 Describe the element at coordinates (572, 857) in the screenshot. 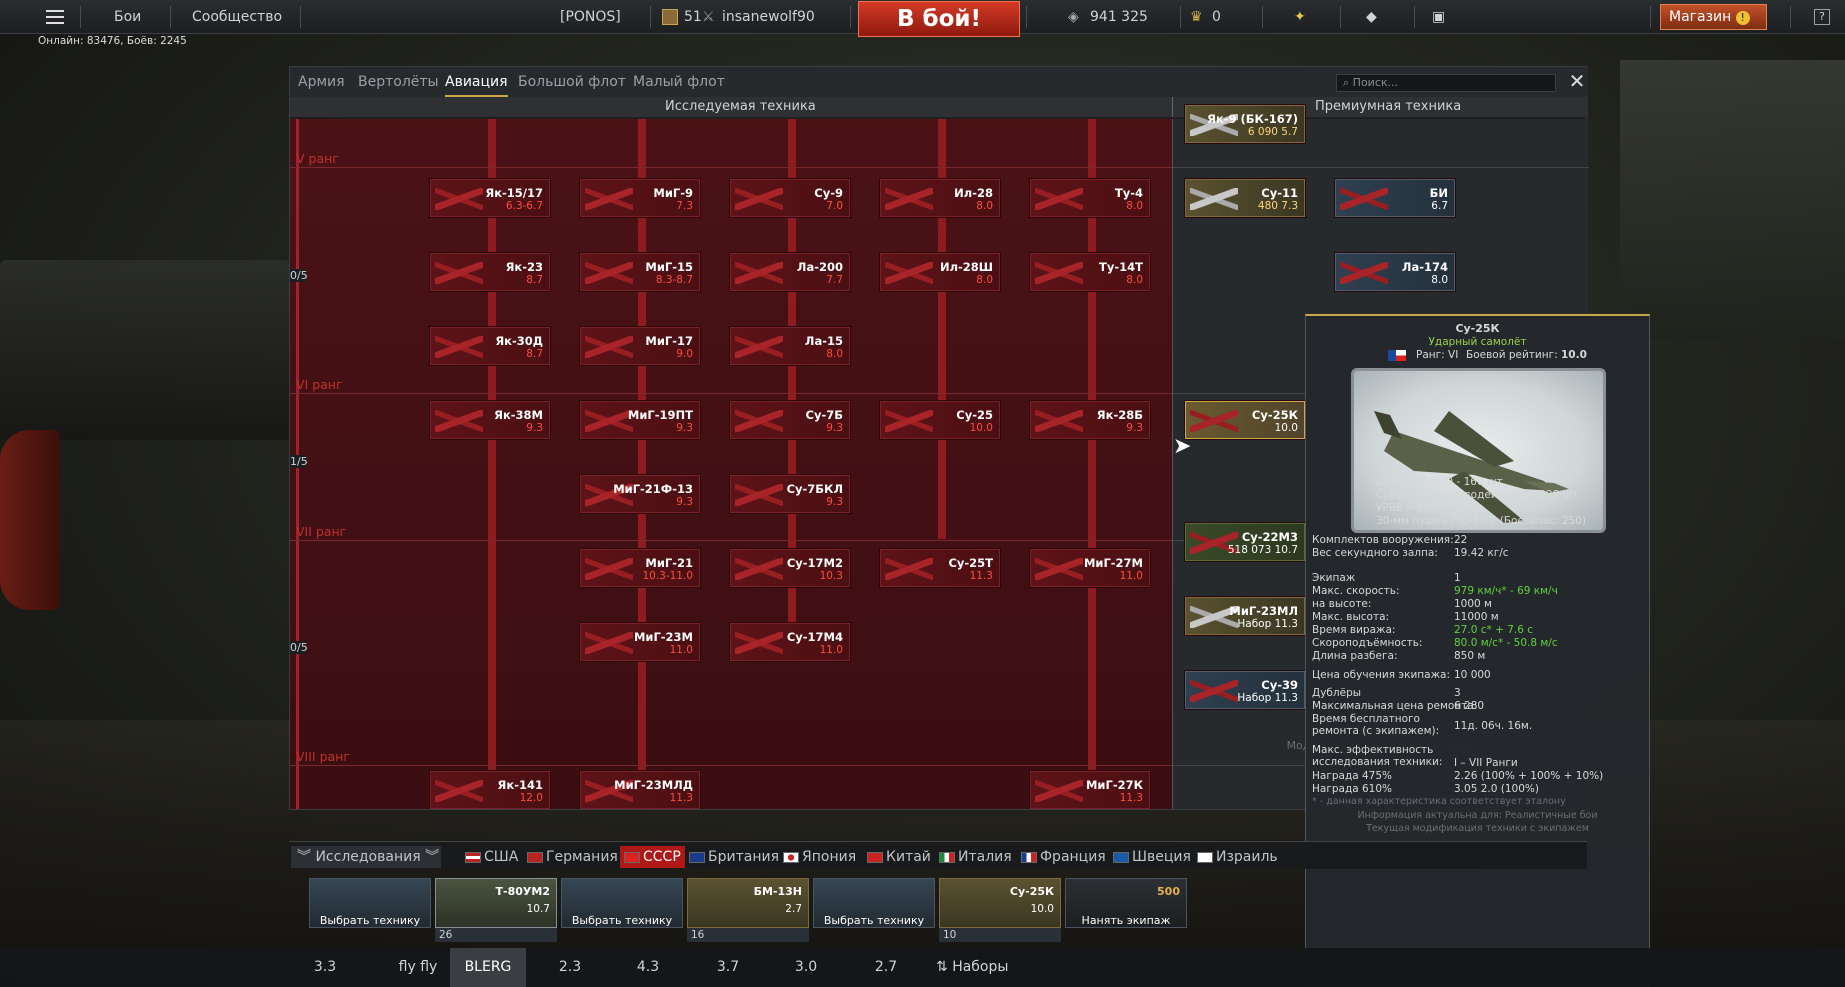

I see `nation-tab-germany: Германия` at that location.